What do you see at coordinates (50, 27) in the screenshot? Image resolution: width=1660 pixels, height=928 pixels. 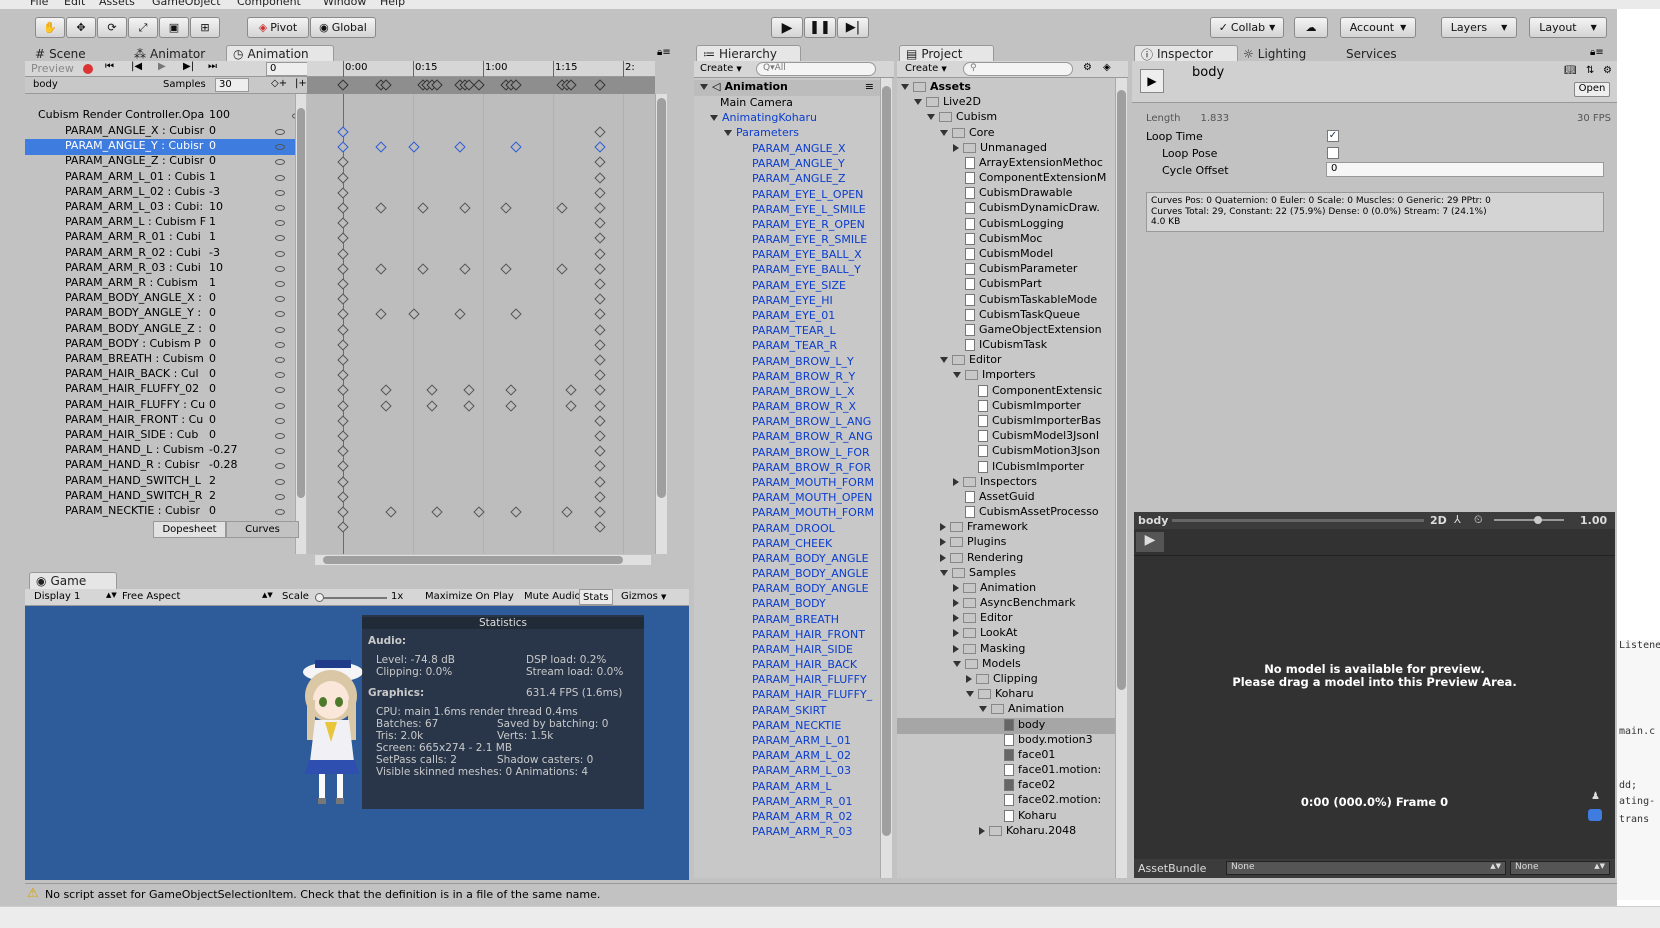 I see `hand-tool-icon: ✋` at bounding box center [50, 27].